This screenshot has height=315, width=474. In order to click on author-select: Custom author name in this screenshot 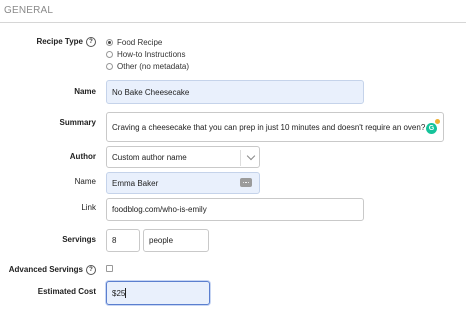, I will do `click(183, 157)`.